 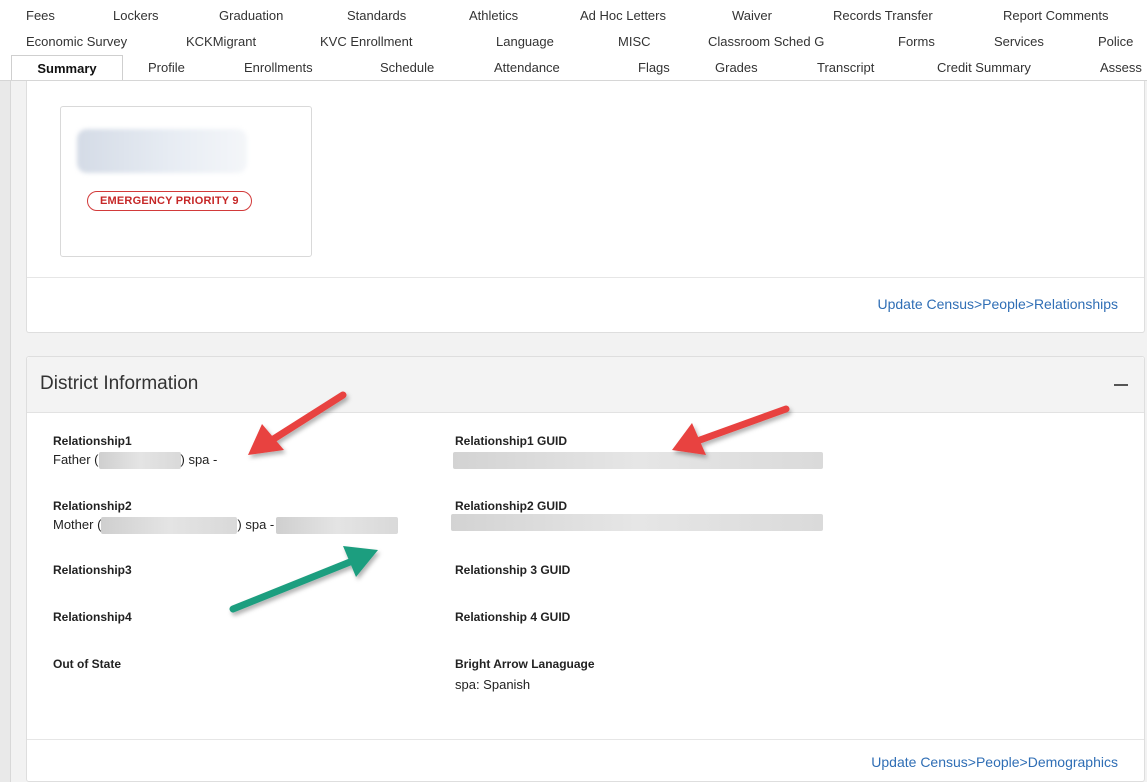 I want to click on tab-grades: Grades, so click(x=736, y=68).